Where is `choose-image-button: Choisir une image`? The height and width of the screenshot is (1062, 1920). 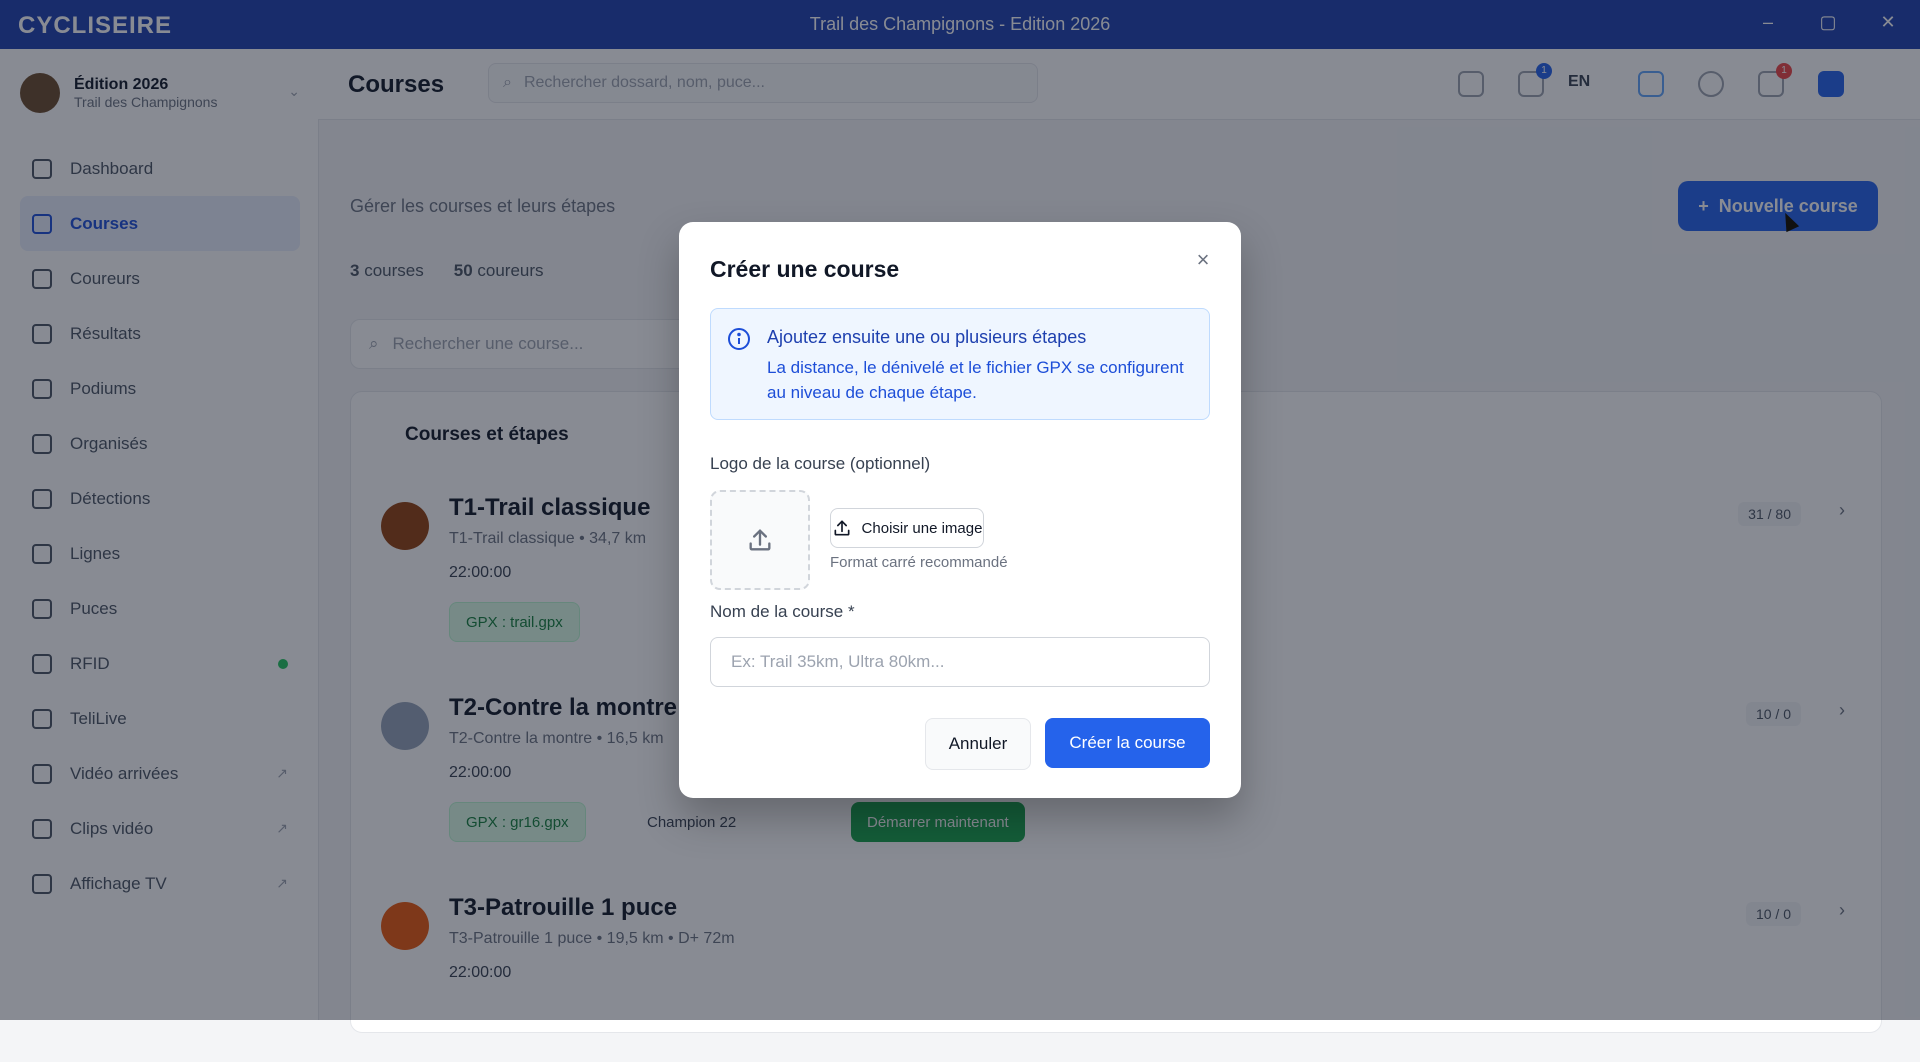 choose-image-button: Choisir une image is located at coordinates (907, 528).